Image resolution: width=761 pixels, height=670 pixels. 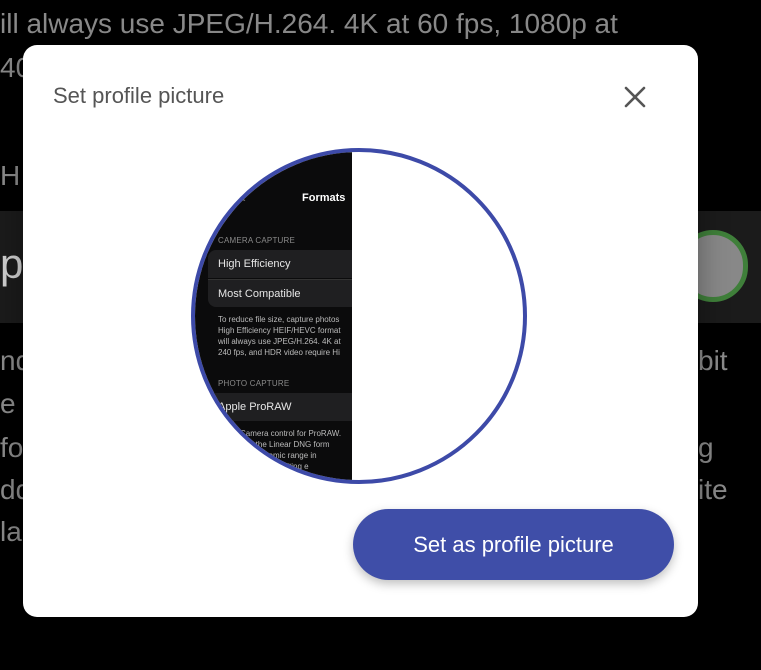 I want to click on preview-section-header: CAMERA CAPTURE, so click(x=257, y=240).